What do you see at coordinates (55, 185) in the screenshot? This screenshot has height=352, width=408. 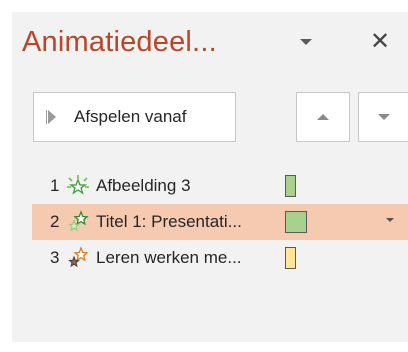 I see `animation-number: 1` at bounding box center [55, 185].